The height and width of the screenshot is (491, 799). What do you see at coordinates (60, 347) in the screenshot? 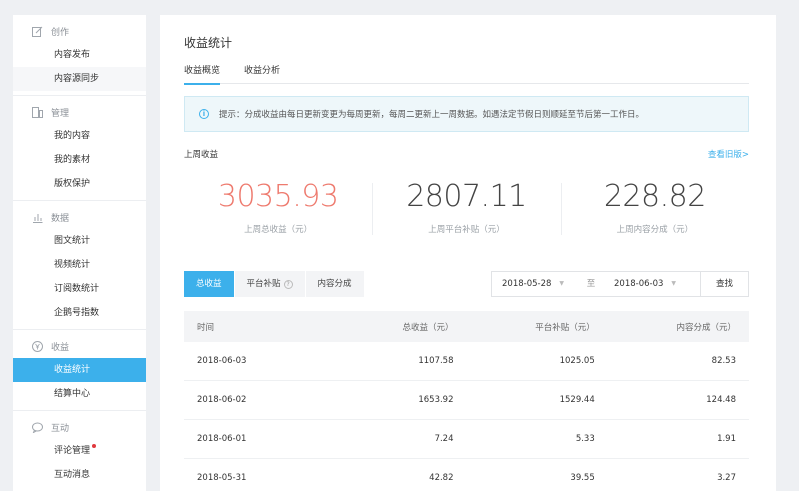
I see `sidebar-head-label: 收益` at bounding box center [60, 347].